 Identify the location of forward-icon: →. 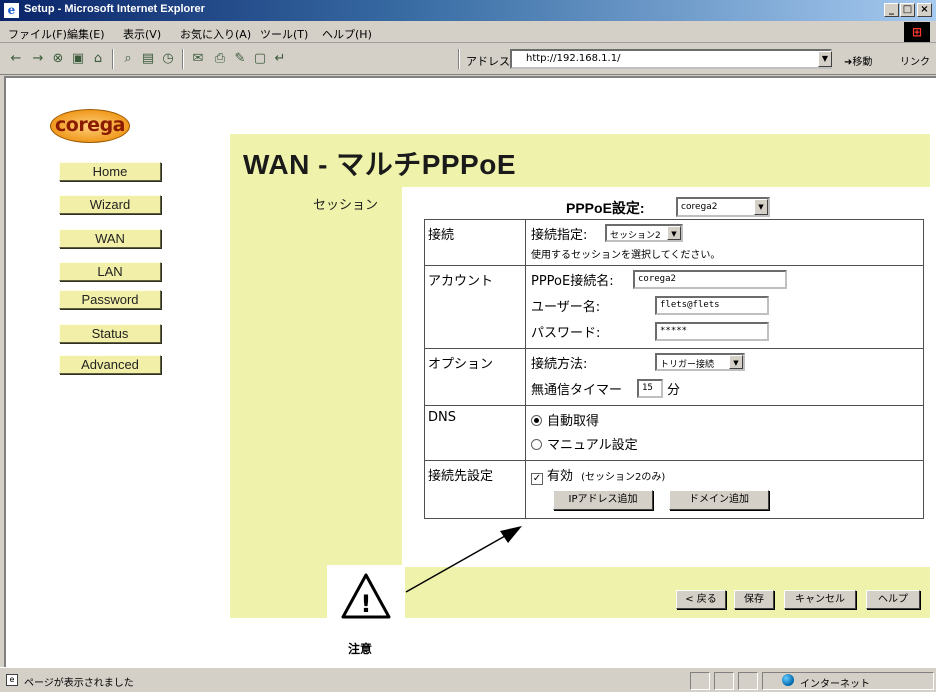
(38, 59).